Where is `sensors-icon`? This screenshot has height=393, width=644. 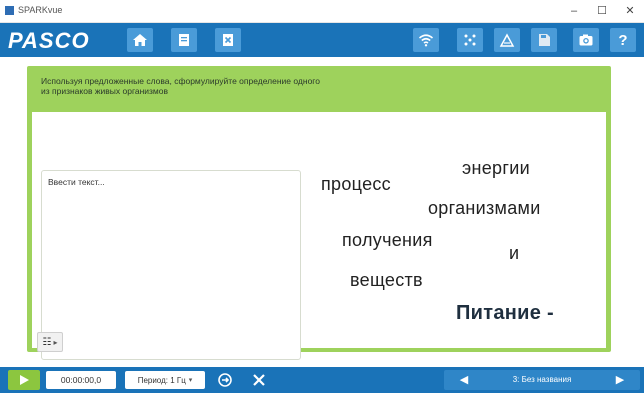
sensors-icon is located at coordinates (470, 40).